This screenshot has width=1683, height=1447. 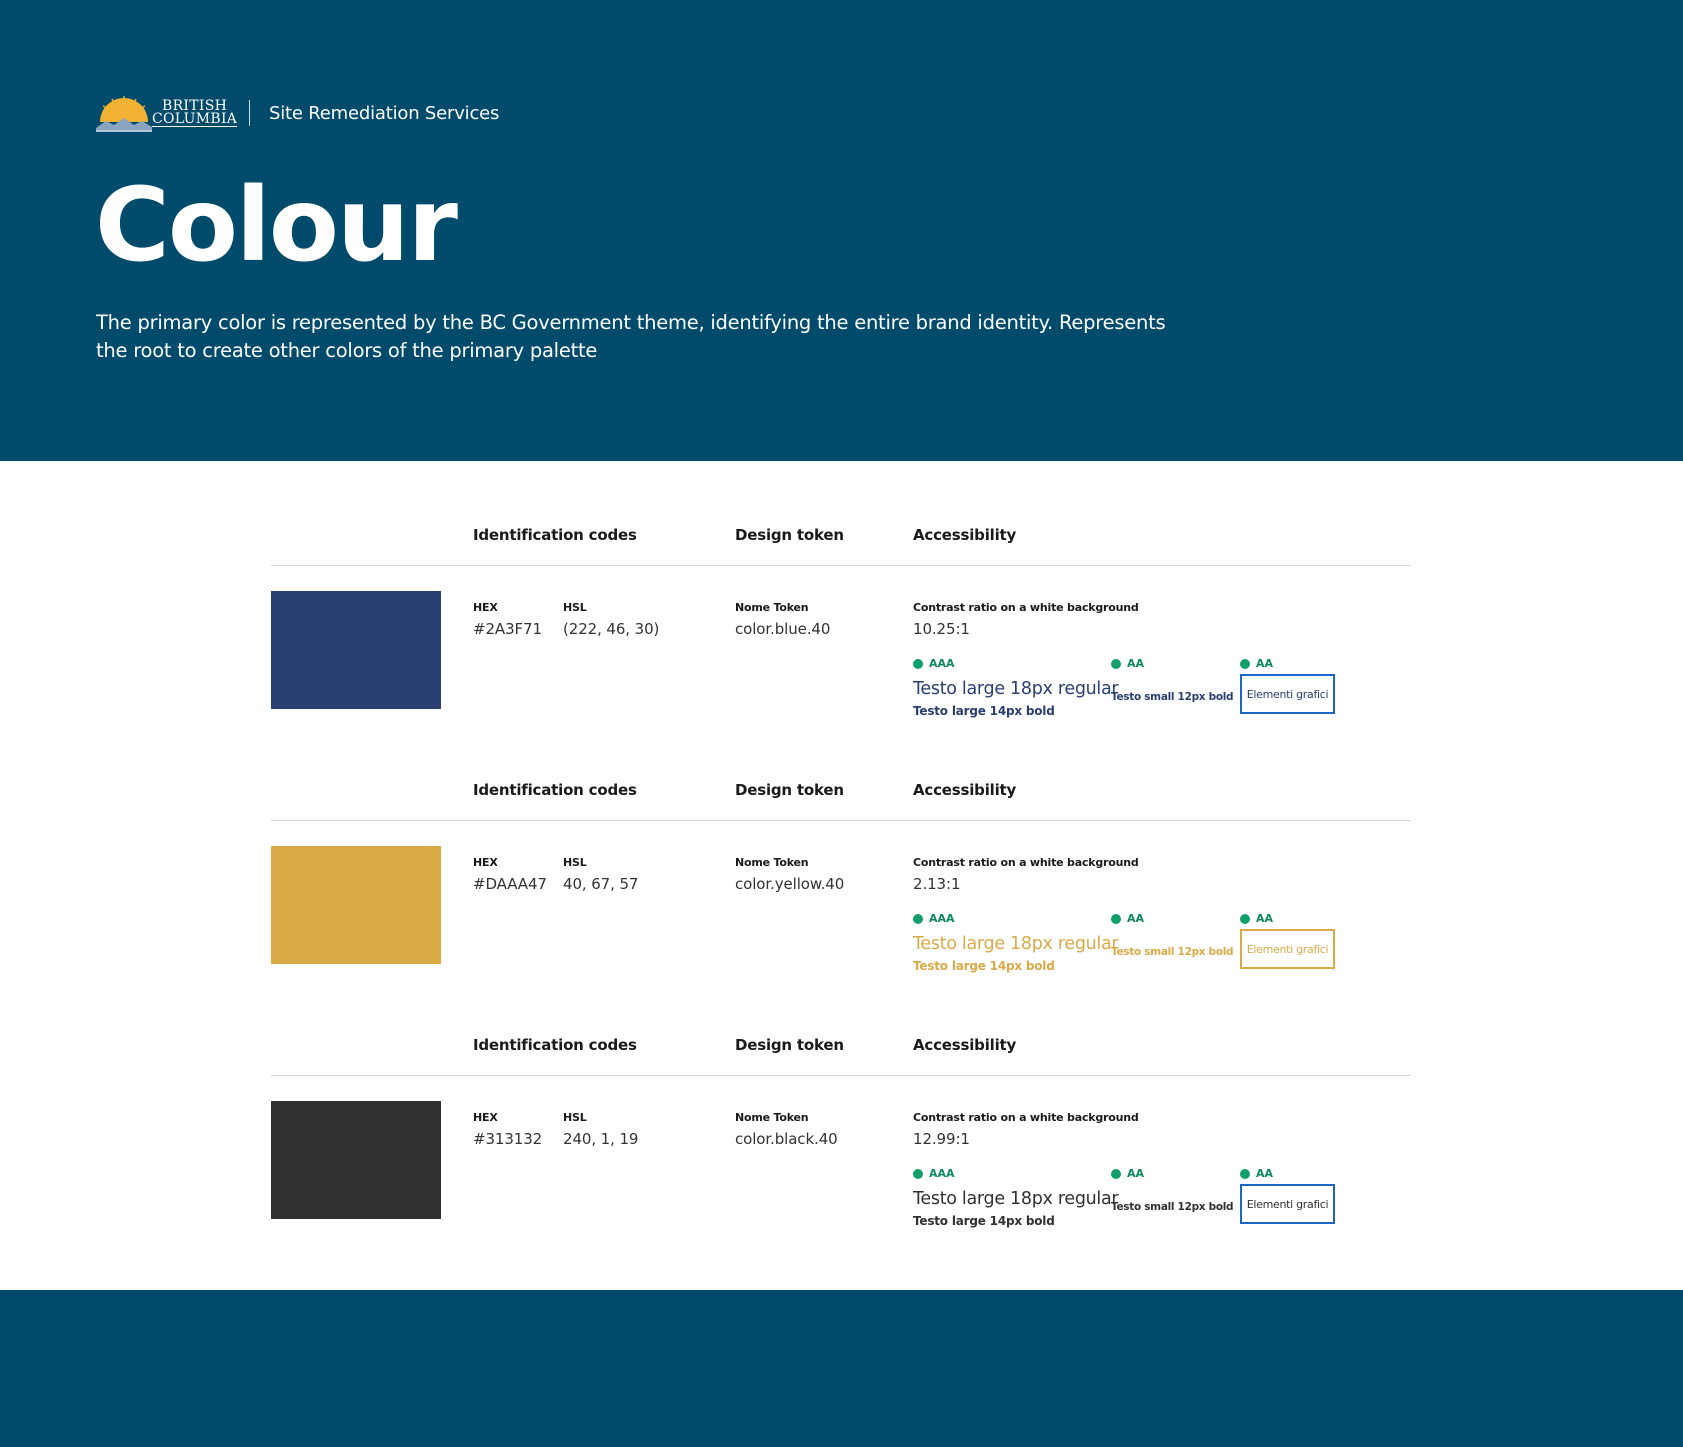 What do you see at coordinates (510, 884) in the screenshot?
I see `hex-value: #DAAA47` at bounding box center [510, 884].